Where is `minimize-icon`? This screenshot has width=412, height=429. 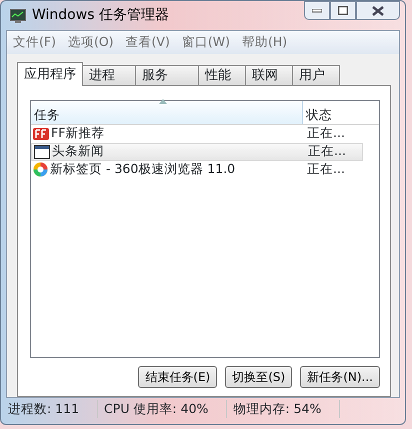
minimize-icon is located at coordinates (317, 10).